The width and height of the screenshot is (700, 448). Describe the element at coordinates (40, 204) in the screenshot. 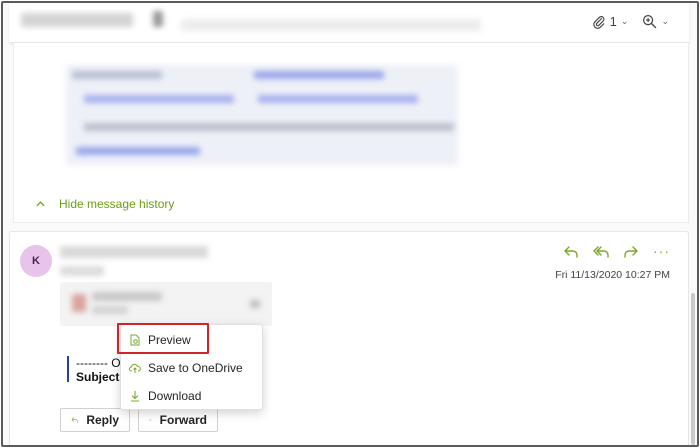

I see `chevron-up-icon` at that location.